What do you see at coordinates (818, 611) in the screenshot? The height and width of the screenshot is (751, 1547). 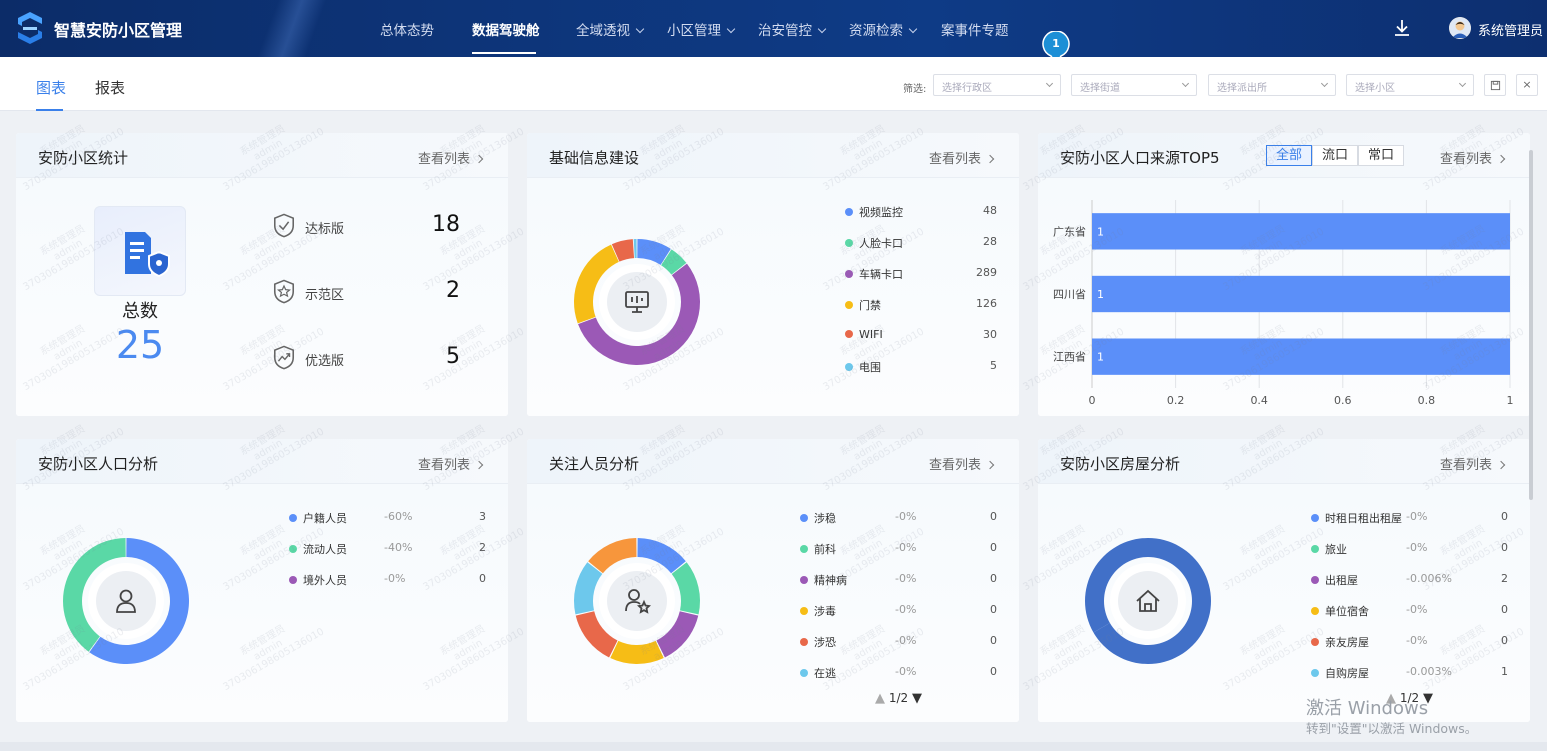 I see `legend-item: 涉毒` at bounding box center [818, 611].